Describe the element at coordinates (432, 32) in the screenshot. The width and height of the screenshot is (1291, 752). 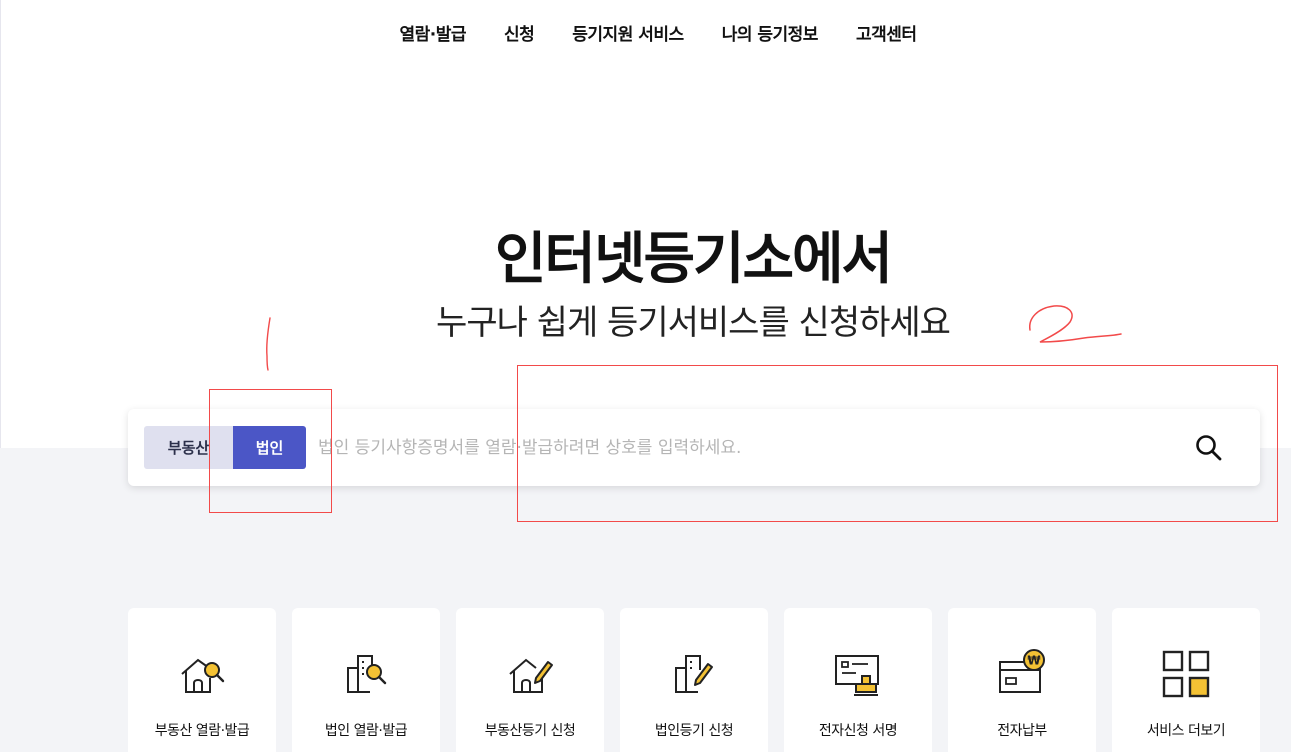
I see `nav-item-view-issue: 열람·발급` at that location.